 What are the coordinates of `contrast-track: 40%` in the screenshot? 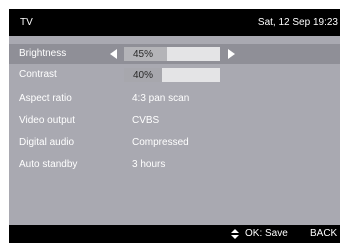 It's located at (172, 75).